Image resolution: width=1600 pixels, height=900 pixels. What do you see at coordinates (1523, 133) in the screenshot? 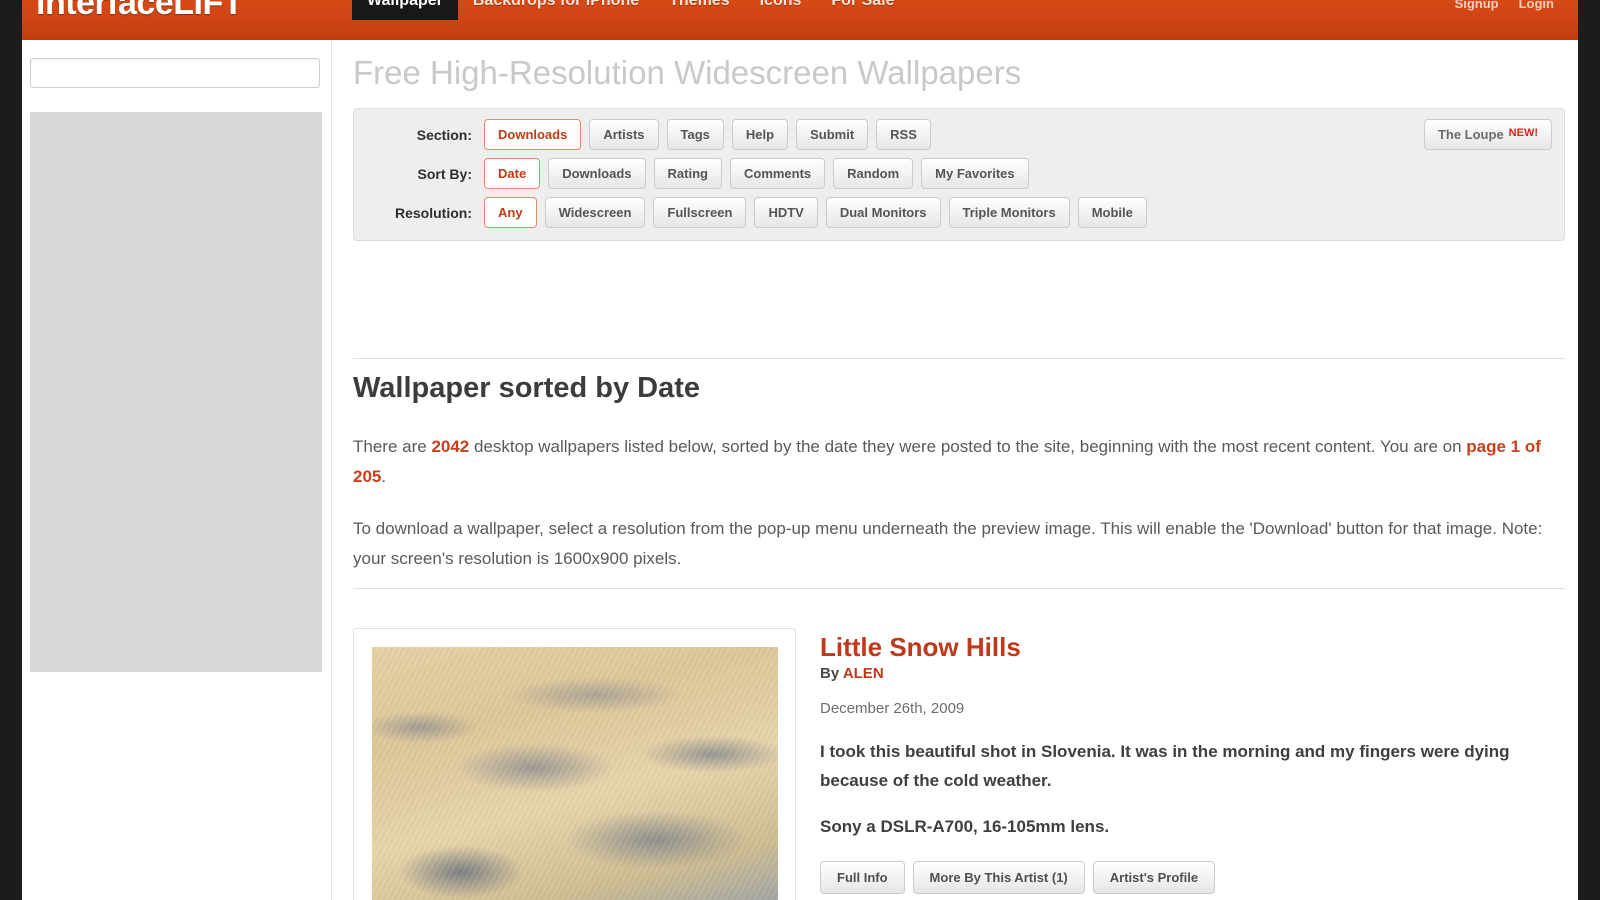
I see `the-loupe-new-badge: NEW!` at bounding box center [1523, 133].